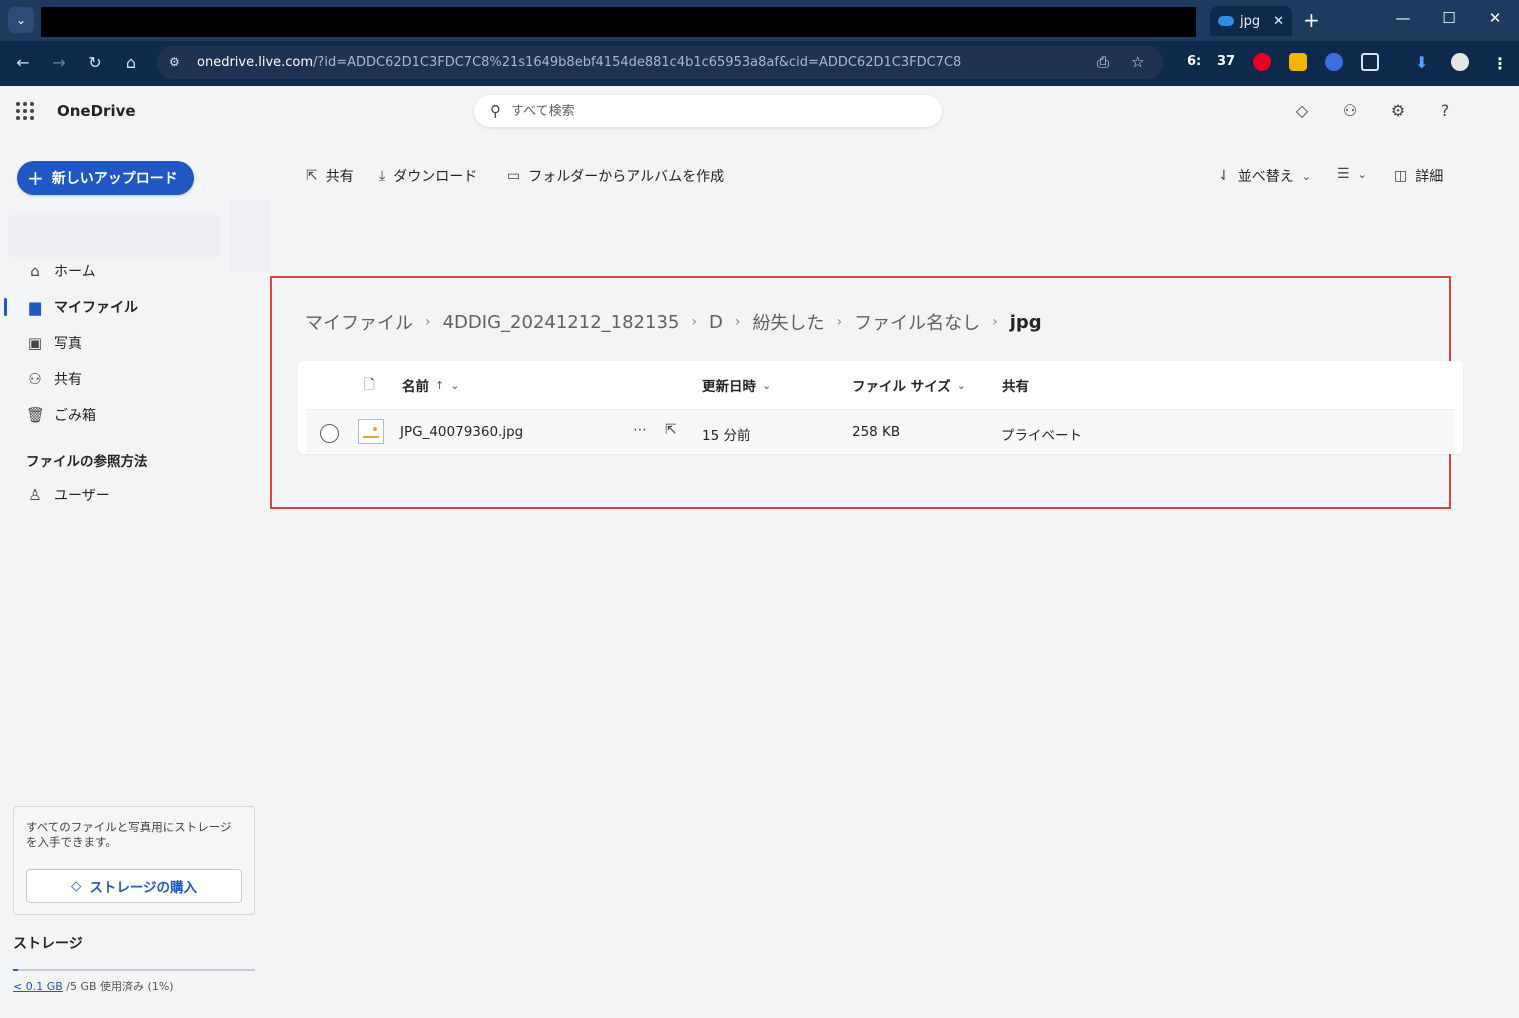 This screenshot has height=1018, width=1519. What do you see at coordinates (1343, 174) in the screenshot?
I see `list-view-icon: ☰` at bounding box center [1343, 174].